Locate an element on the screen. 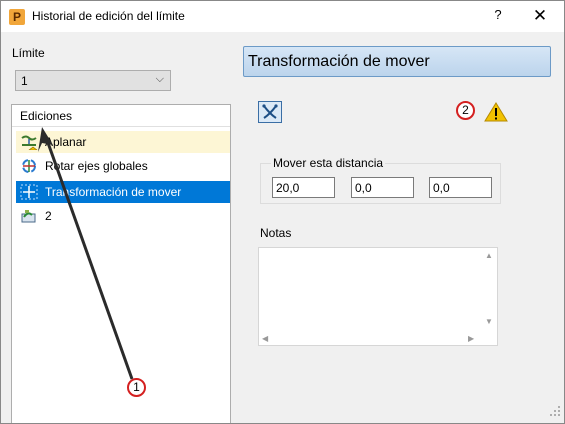 The height and width of the screenshot is (424, 565). move-tool-button is located at coordinates (270, 112).